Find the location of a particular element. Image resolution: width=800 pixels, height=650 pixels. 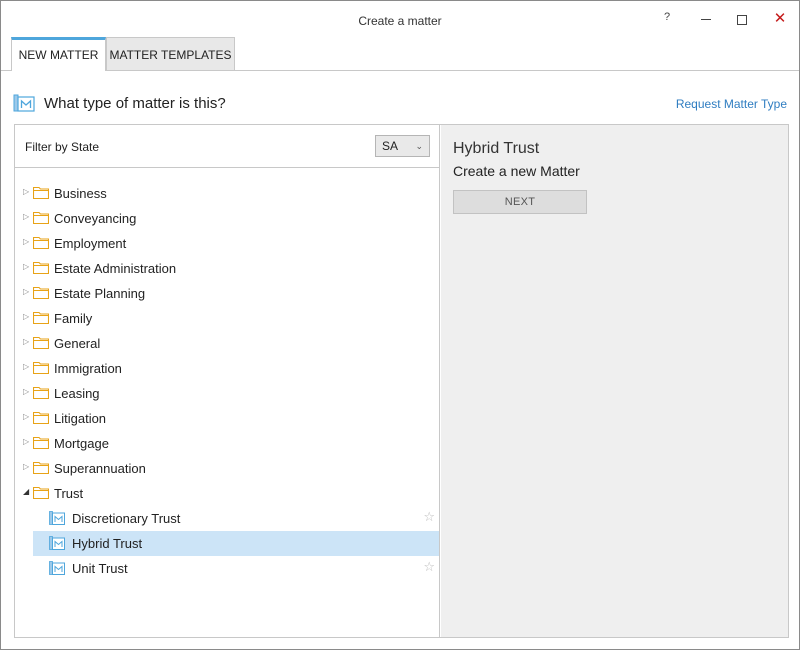

tab-matter-templates: MATTER TEMPLATES is located at coordinates (170, 54).